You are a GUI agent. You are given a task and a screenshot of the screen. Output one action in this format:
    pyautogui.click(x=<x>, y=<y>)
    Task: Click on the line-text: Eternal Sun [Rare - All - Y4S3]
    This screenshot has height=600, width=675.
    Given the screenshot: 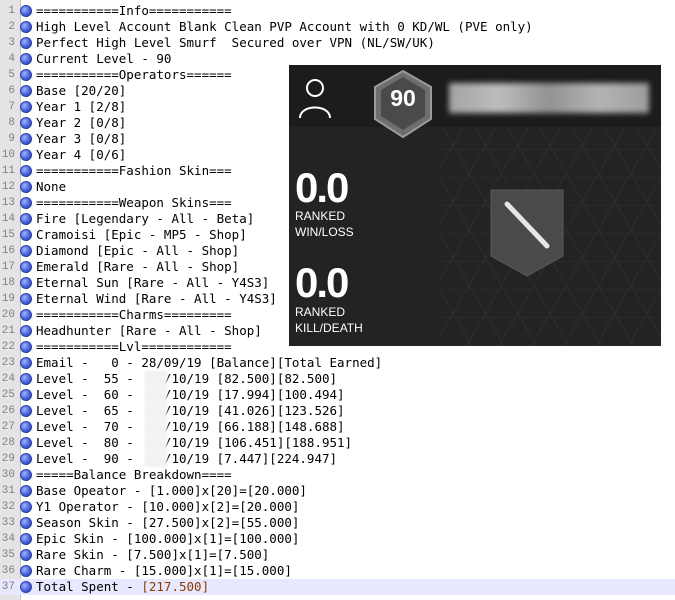 What is the action you would take?
    pyautogui.click(x=153, y=282)
    